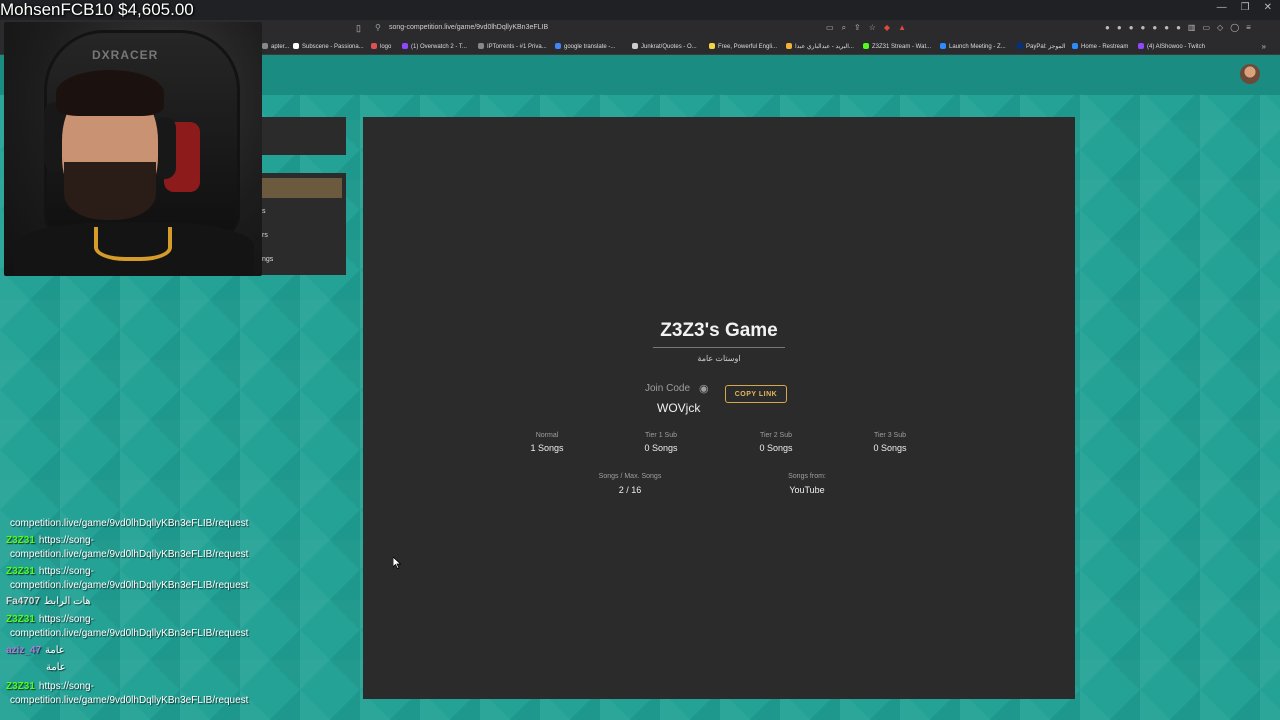  What do you see at coordinates (807, 484) in the screenshot?
I see `songs-source-stat: Songs from: YouTube` at bounding box center [807, 484].